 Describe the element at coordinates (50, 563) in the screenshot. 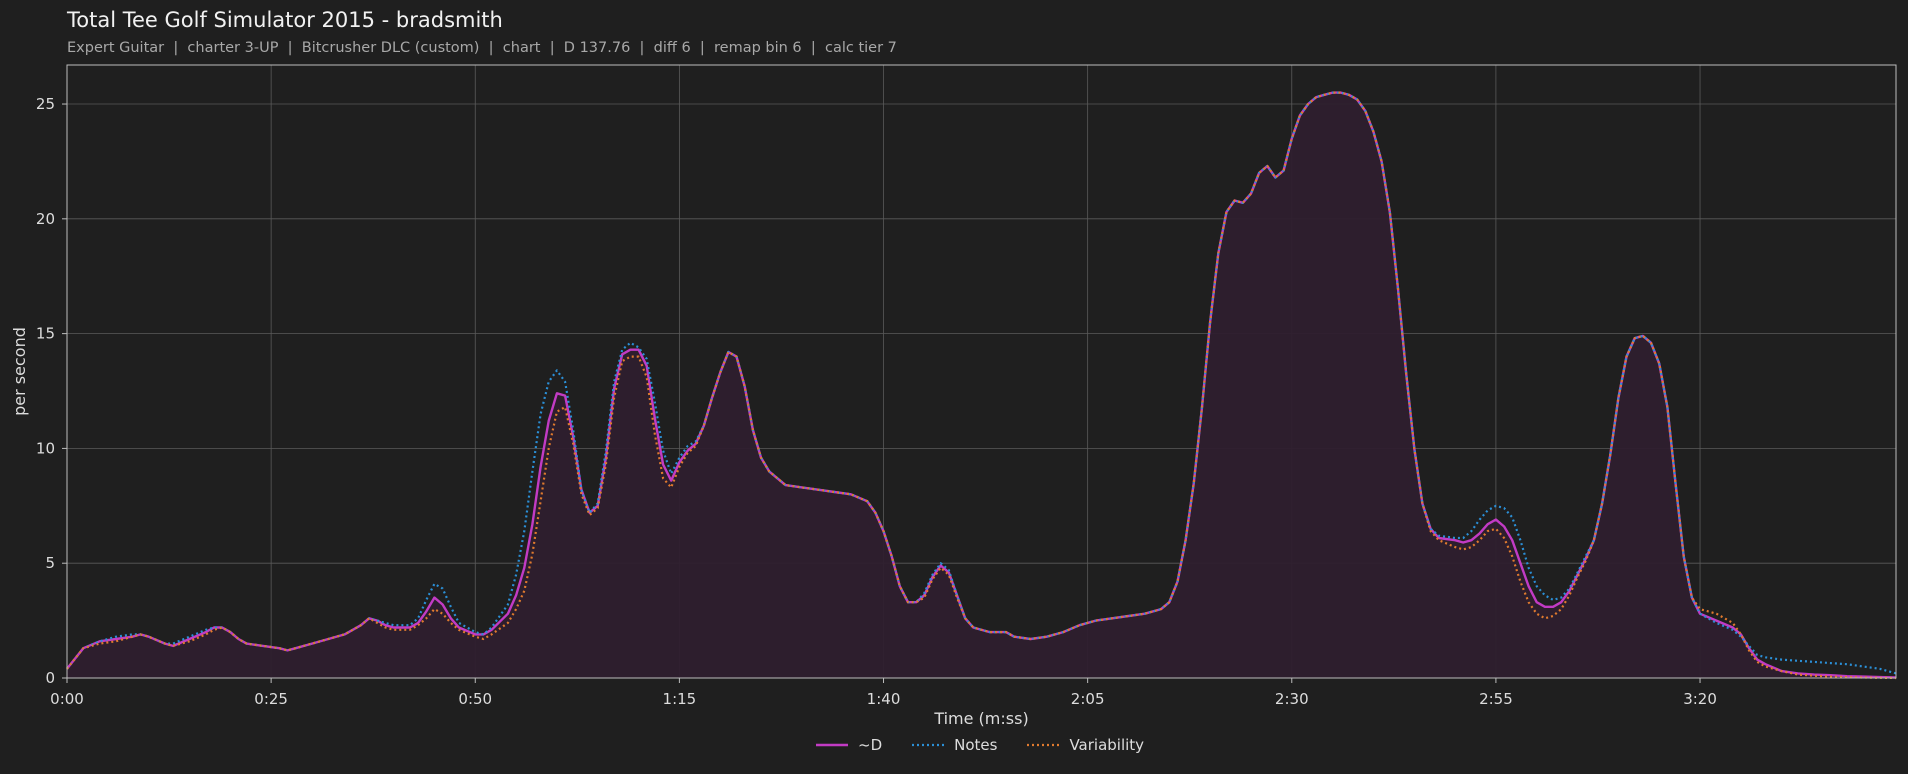

I see `y-tick-label: 5` at that location.